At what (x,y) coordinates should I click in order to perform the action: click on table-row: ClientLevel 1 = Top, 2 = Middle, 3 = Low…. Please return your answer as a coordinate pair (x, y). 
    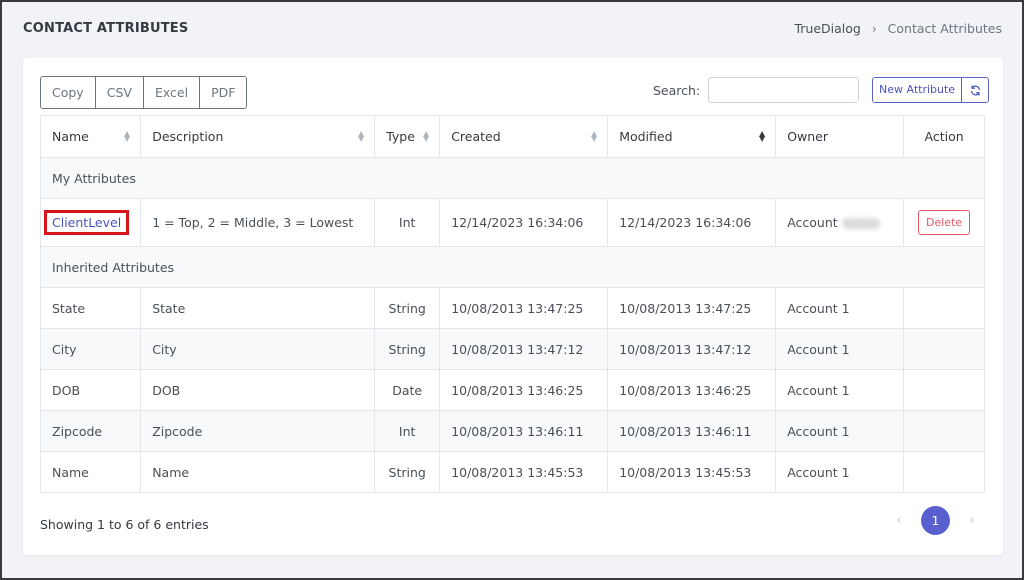
    Looking at the image, I should click on (512, 222).